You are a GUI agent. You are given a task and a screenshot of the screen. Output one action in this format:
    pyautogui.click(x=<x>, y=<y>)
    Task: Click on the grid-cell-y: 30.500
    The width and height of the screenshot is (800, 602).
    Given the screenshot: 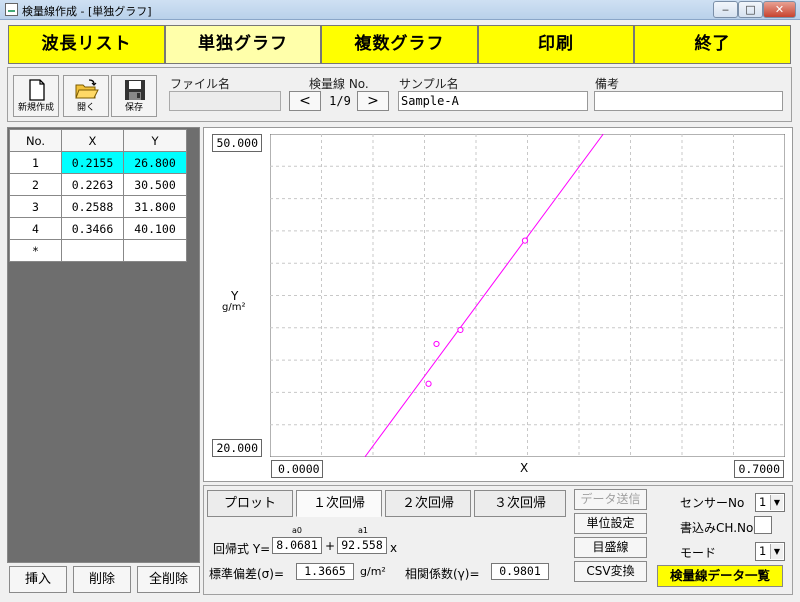 What is the action you would take?
    pyautogui.click(x=155, y=184)
    